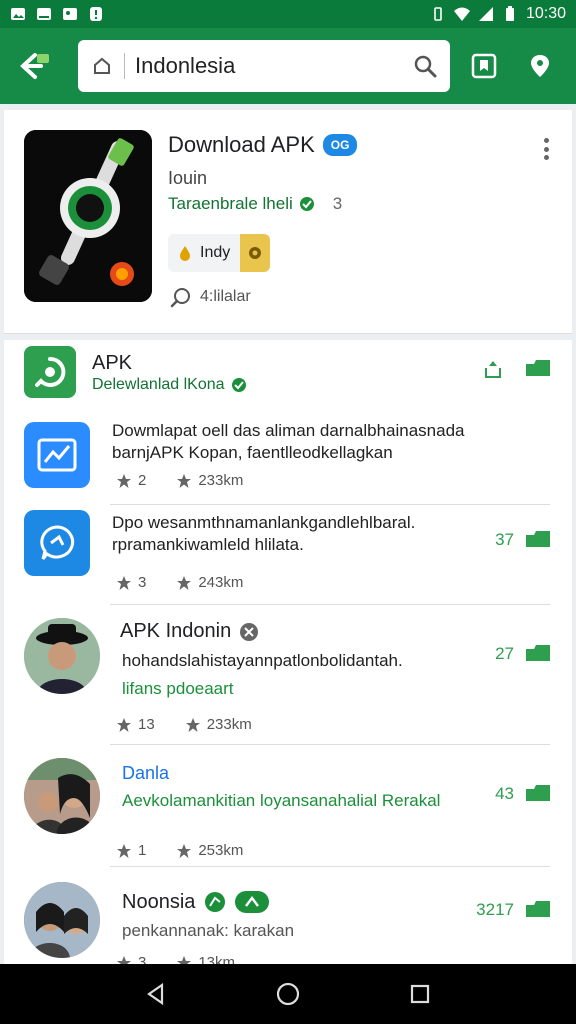 Image resolution: width=576 pixels, height=1024 pixels. Describe the element at coordinates (484, 66) in the screenshot. I see `bookmark-button` at that location.